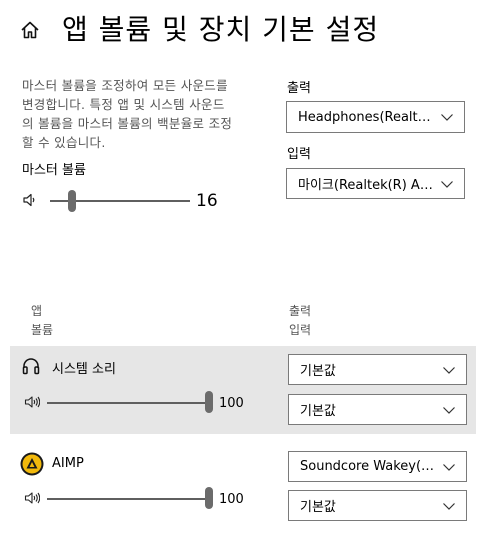  I want to click on system-sounds-volume-thumb, so click(209, 402).